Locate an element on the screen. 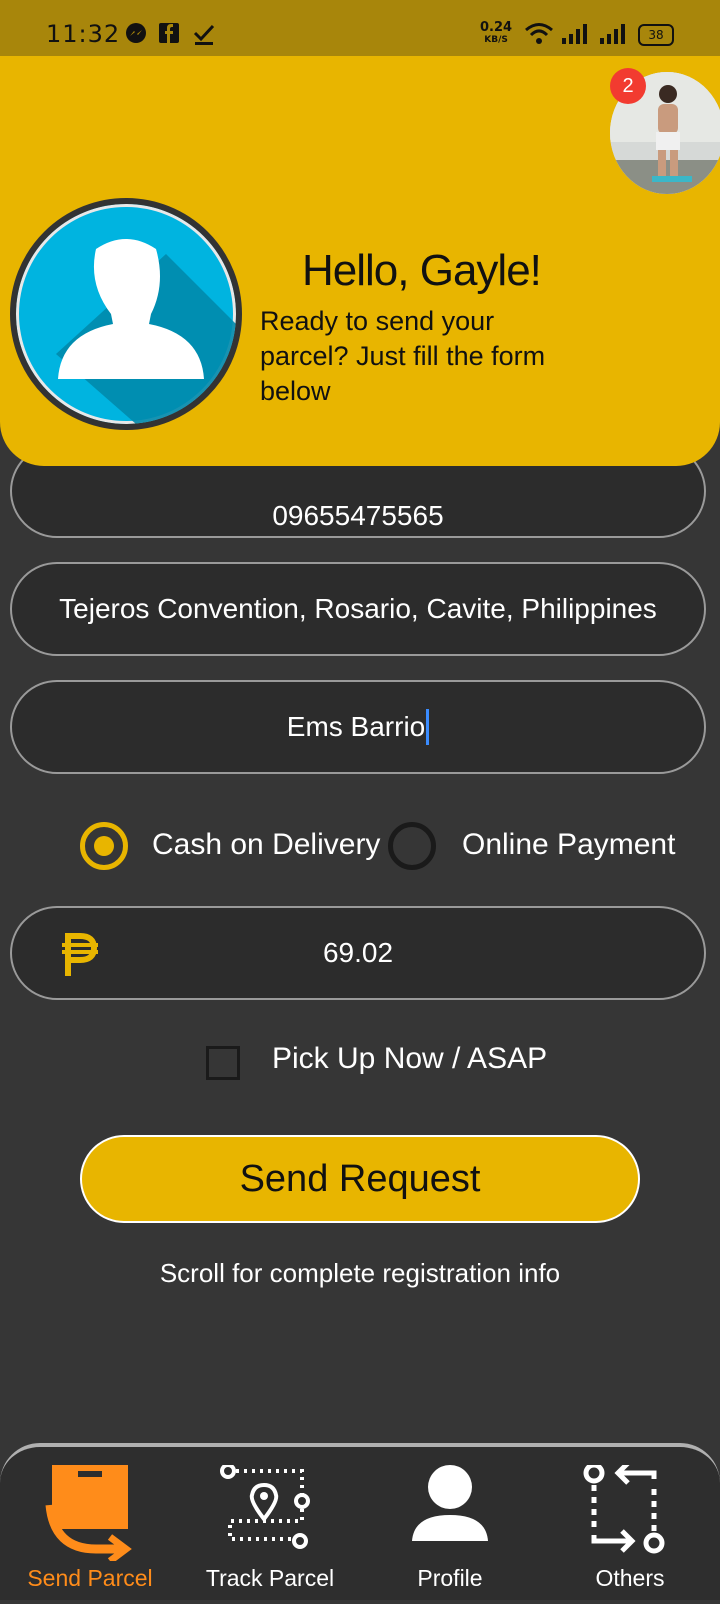 This screenshot has height=1604, width=720. nav-send-parcel-label: Send Parcel is located at coordinates (90, 1578).